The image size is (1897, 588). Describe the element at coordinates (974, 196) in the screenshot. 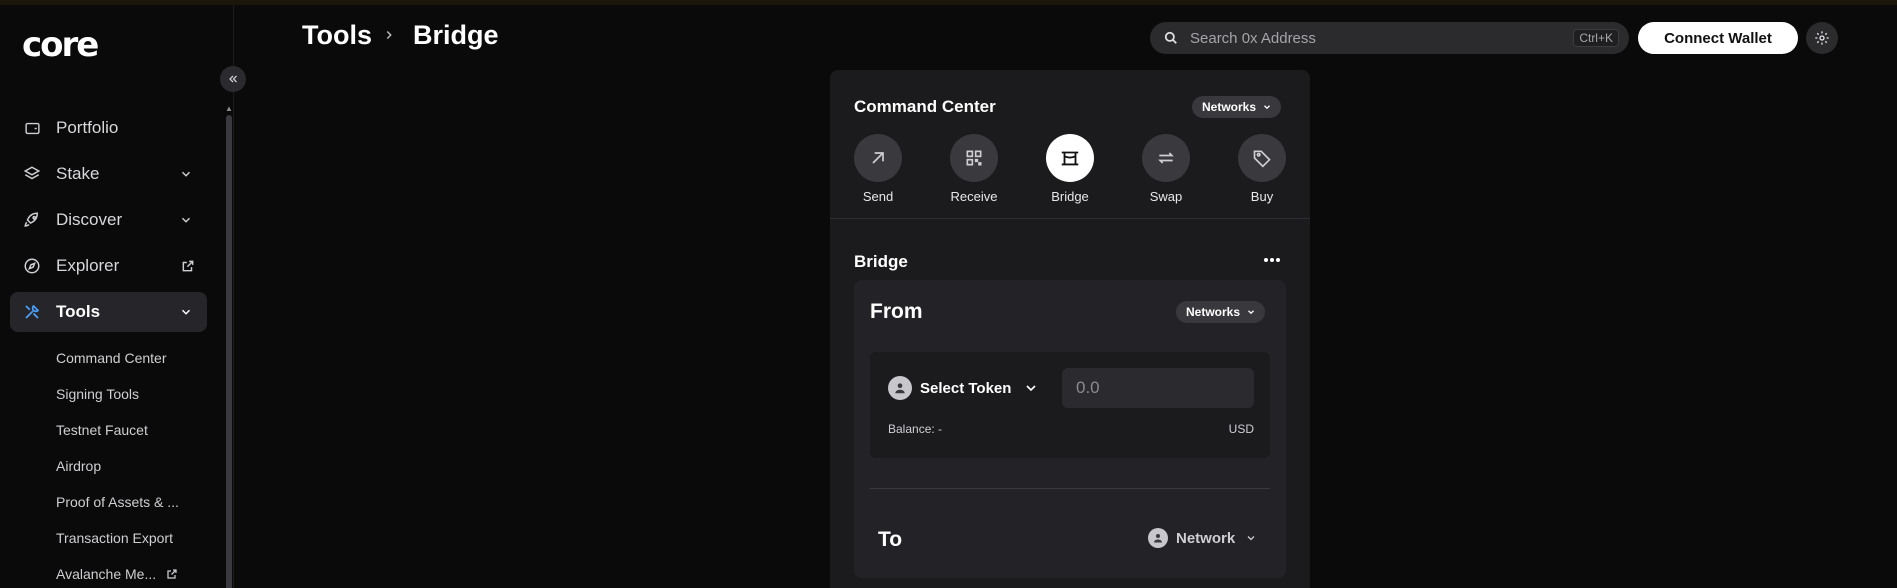

I see `action-label: Receive` at that location.